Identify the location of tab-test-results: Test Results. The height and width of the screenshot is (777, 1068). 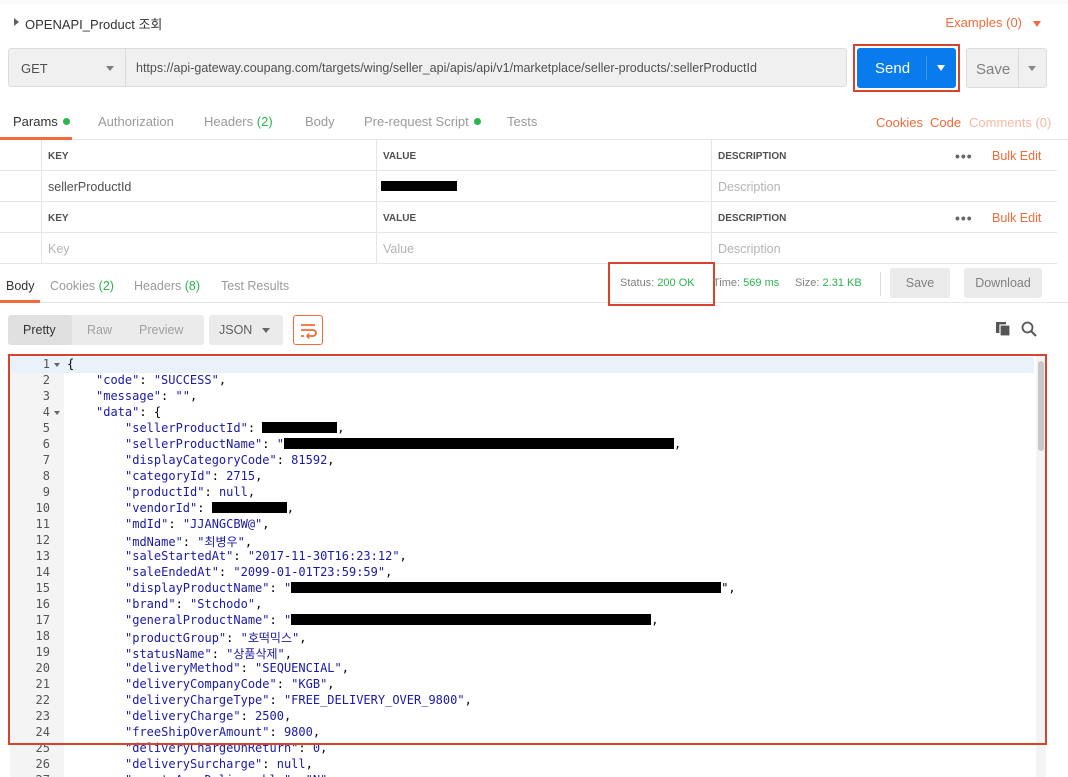
(255, 286).